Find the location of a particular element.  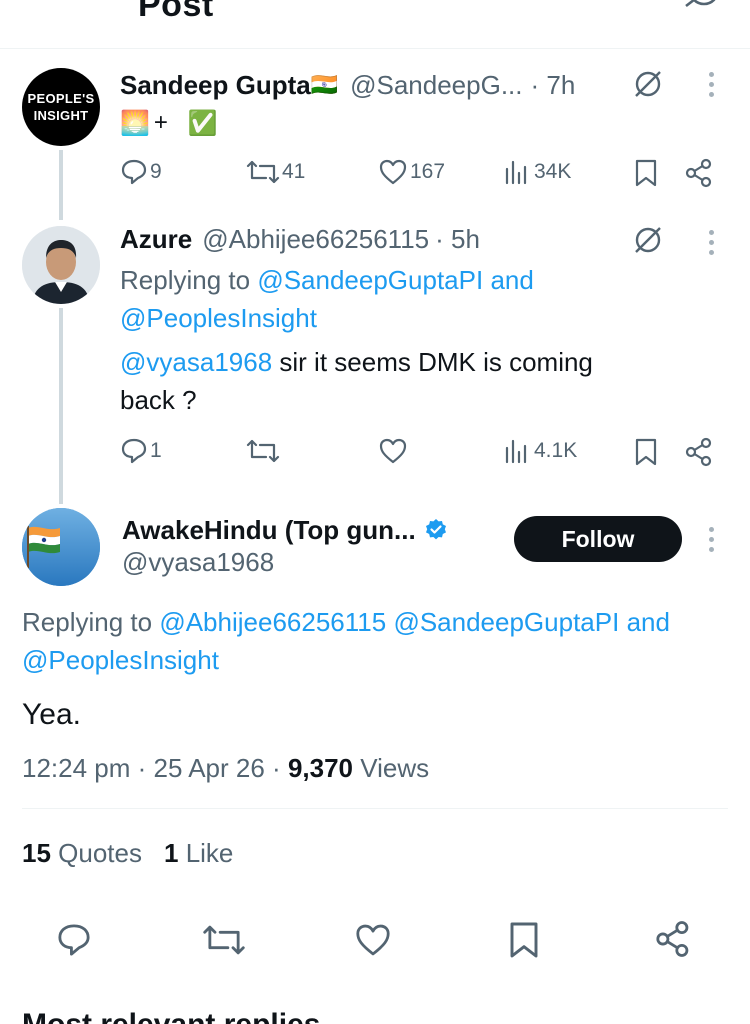

avatar-azure is located at coordinates (61, 265).